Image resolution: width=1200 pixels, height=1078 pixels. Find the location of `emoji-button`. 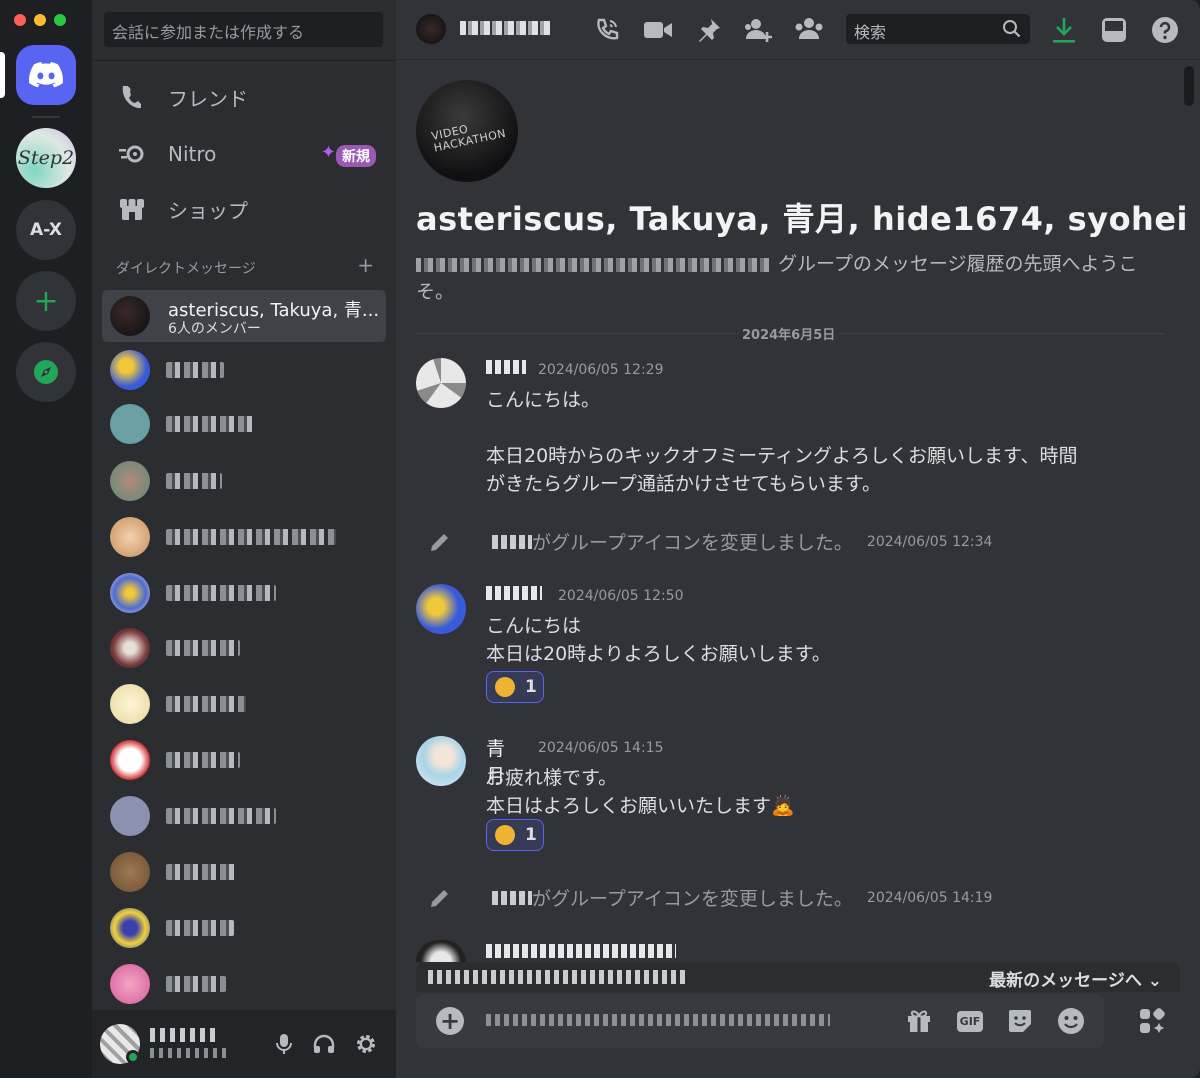

emoji-button is located at coordinates (1071, 1021).